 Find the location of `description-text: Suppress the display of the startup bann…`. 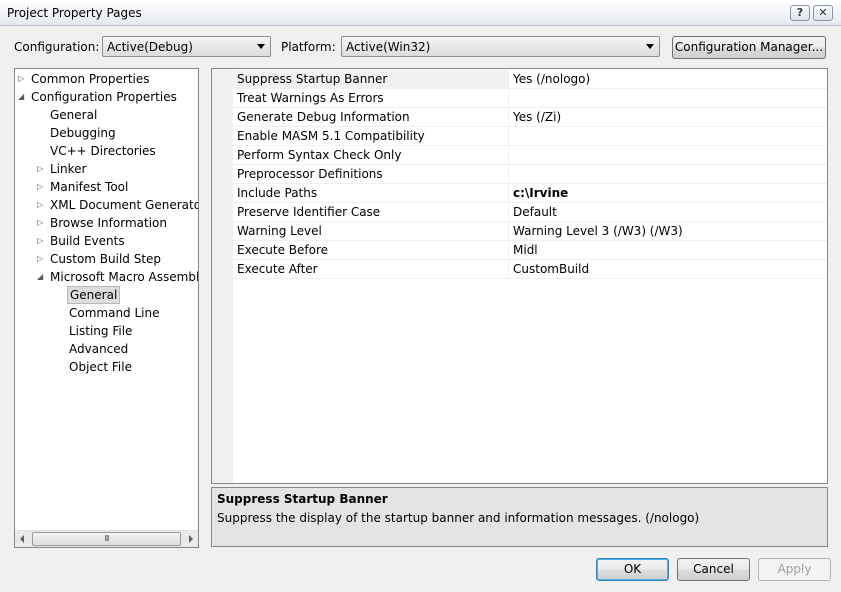

description-text: Suppress the display of the startup bann… is located at coordinates (458, 518).